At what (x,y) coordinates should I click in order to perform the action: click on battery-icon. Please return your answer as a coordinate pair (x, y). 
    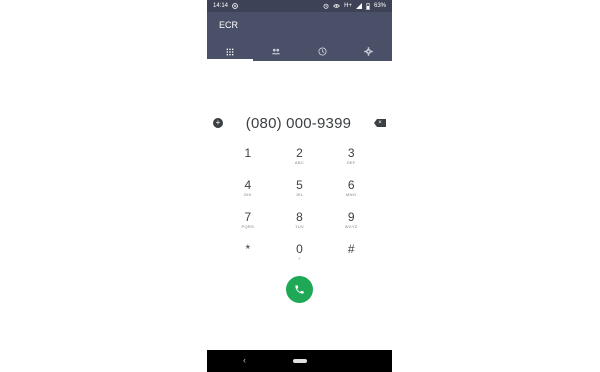
    Looking at the image, I should click on (368, 6).